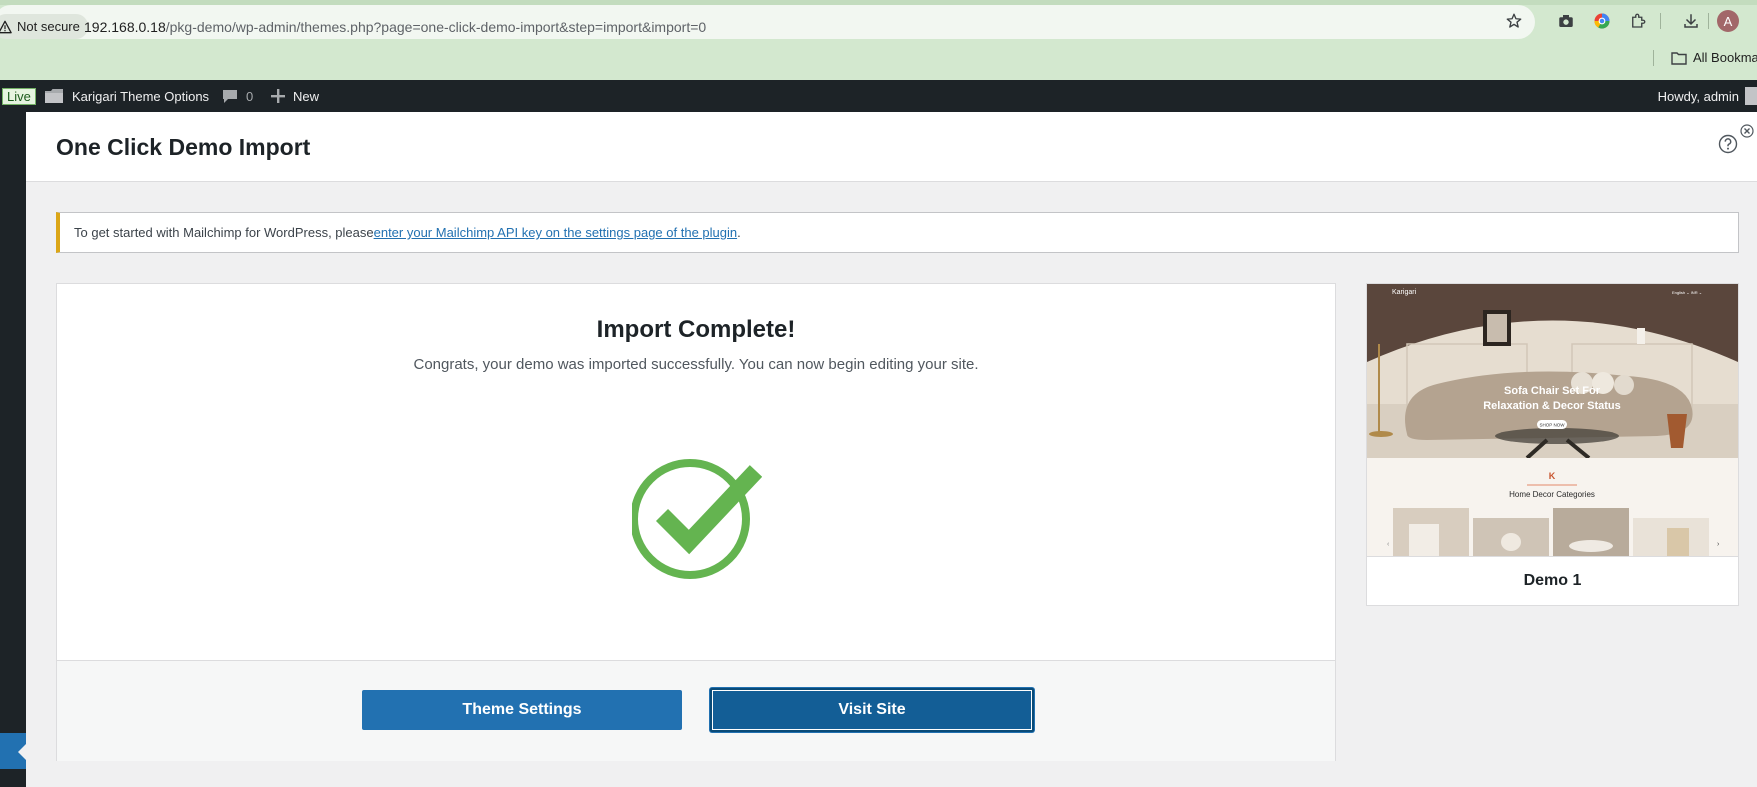 The image size is (1757, 787). I want to click on live-badge: Live, so click(19, 96).